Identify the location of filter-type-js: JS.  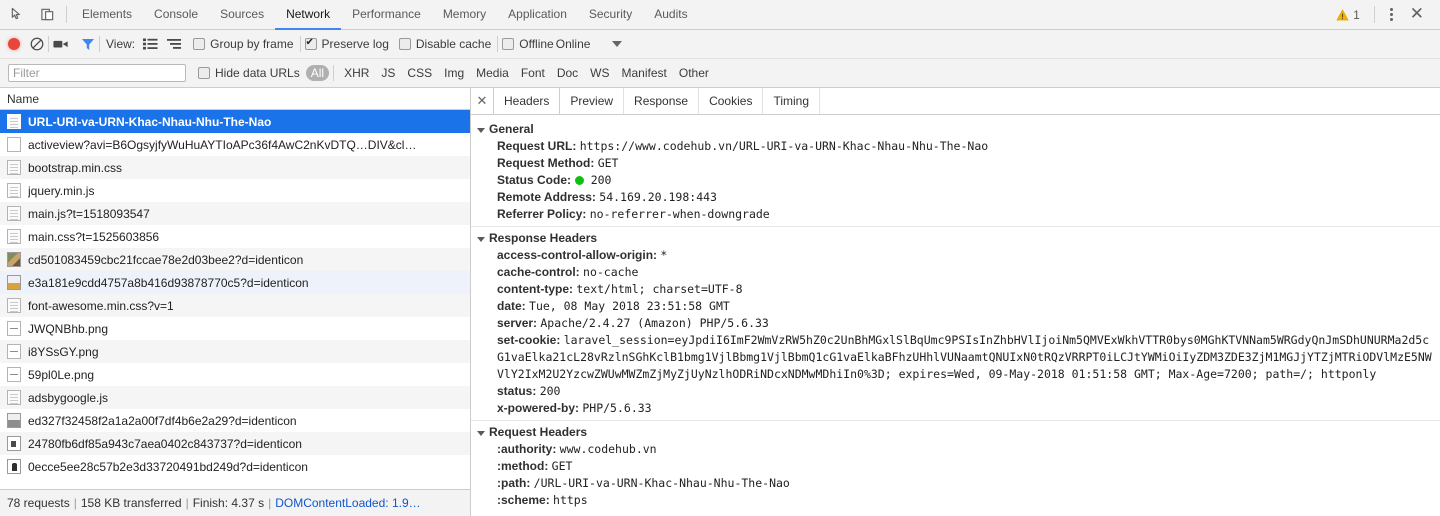
(388, 73).